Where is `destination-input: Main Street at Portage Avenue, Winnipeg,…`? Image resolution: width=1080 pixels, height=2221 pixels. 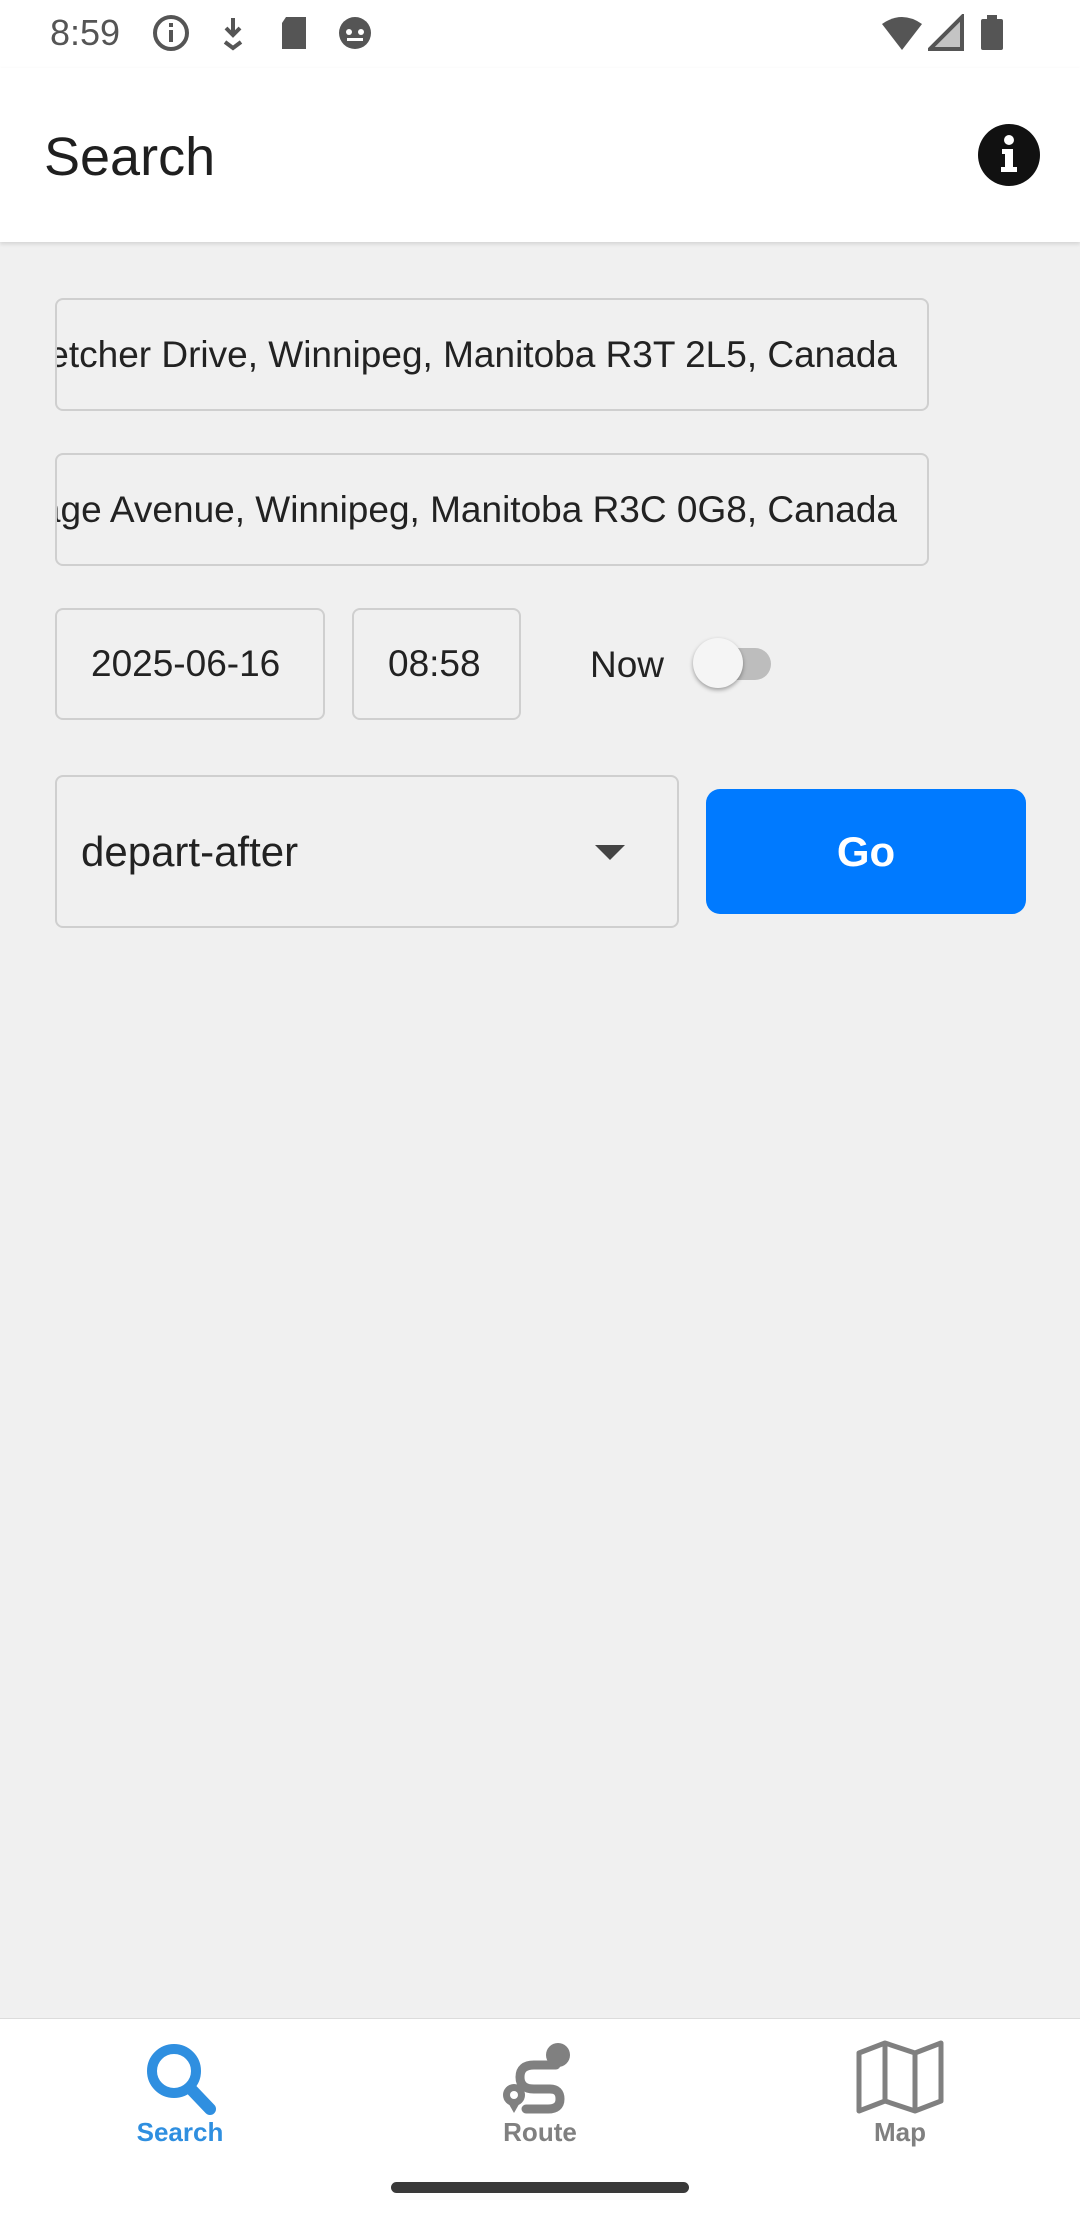 destination-input: Main Street at Portage Avenue, Winnipeg,… is located at coordinates (492, 509).